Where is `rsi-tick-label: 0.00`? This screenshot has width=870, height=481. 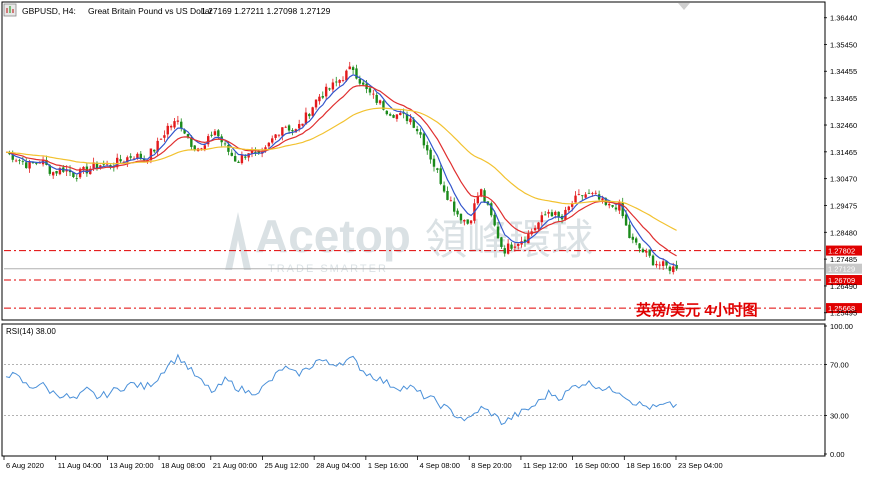
rsi-tick-label: 0.00 is located at coordinates (837, 454).